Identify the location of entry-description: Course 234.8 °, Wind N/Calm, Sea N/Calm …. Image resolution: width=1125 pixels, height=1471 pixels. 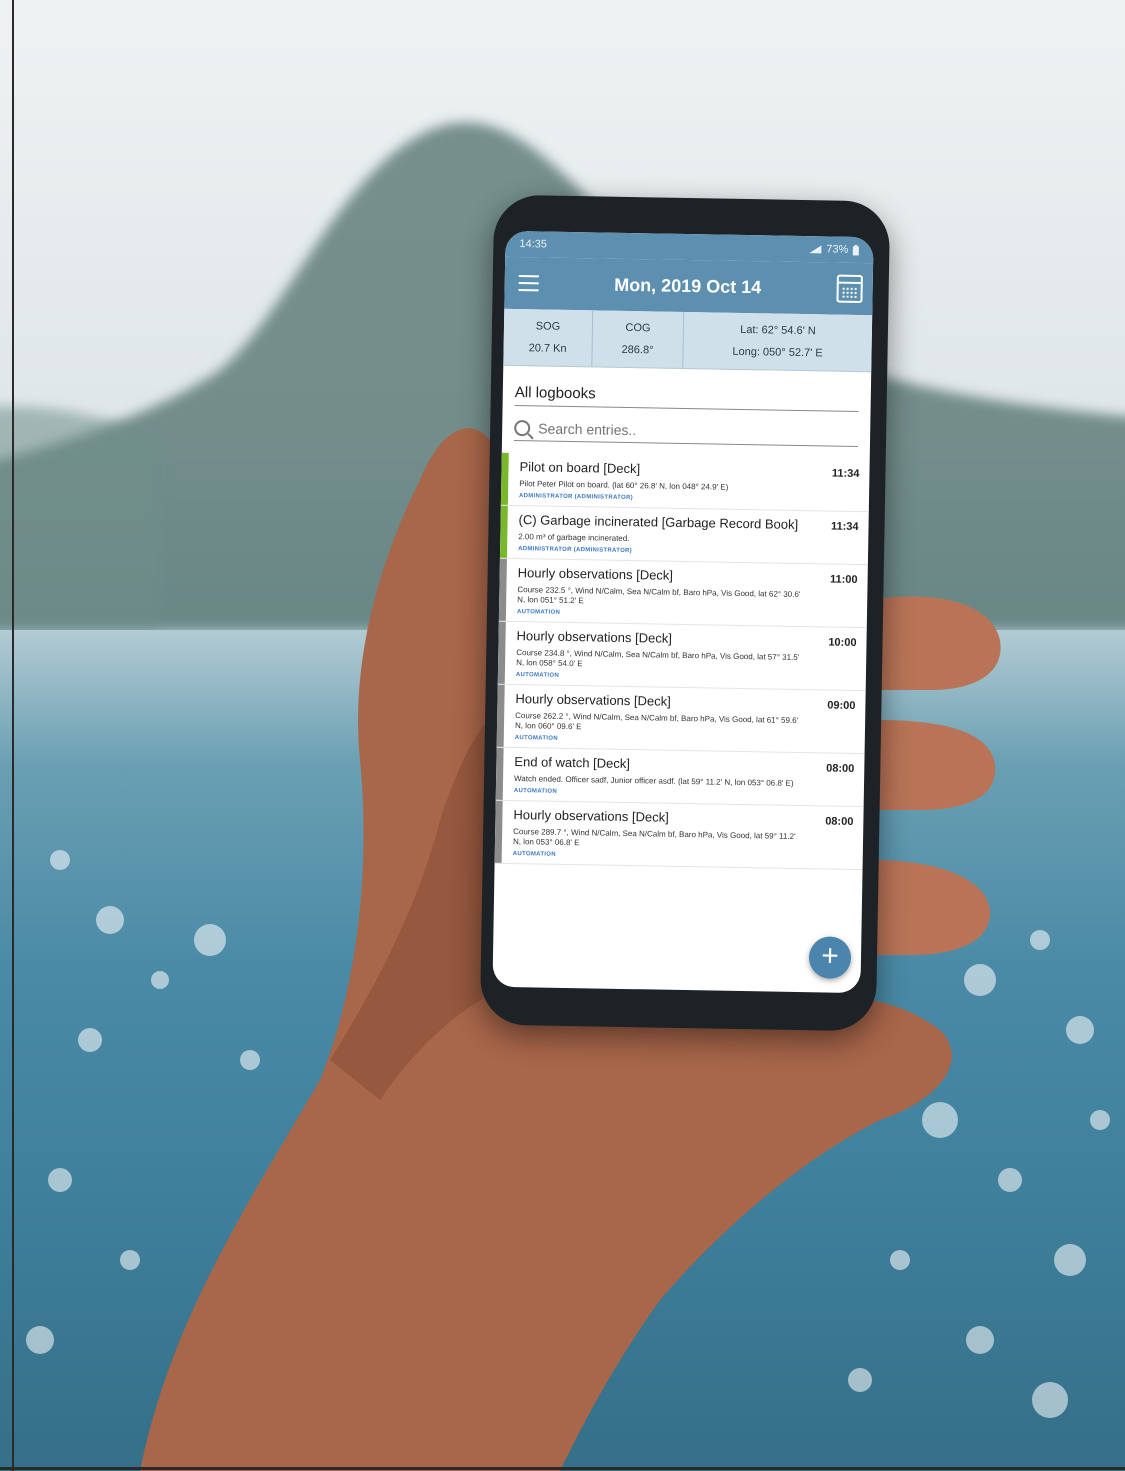
(658, 658).